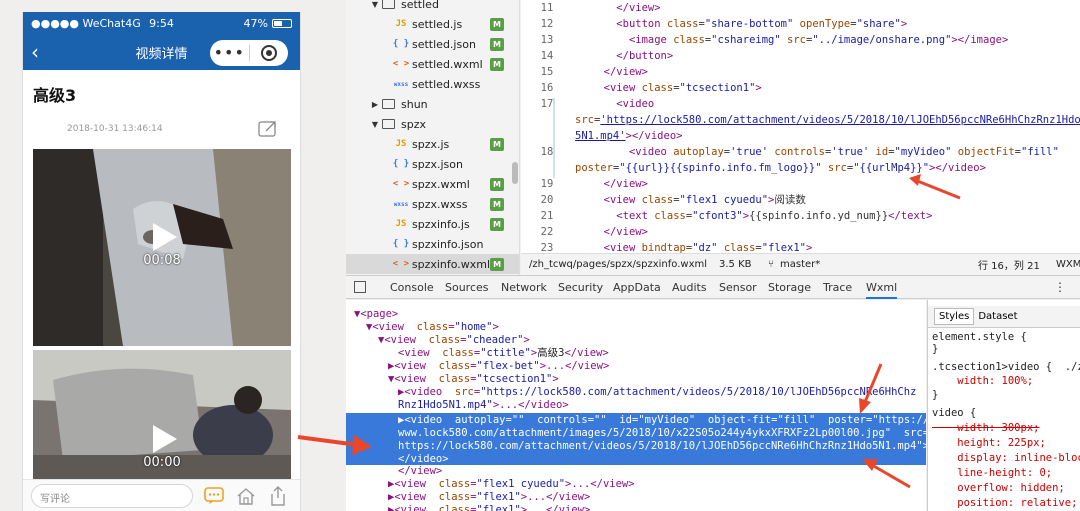  Describe the element at coordinates (503, 353) in the screenshot. I see `dom-node-ctitle: <view class="ctitle">高级3</view>` at that location.